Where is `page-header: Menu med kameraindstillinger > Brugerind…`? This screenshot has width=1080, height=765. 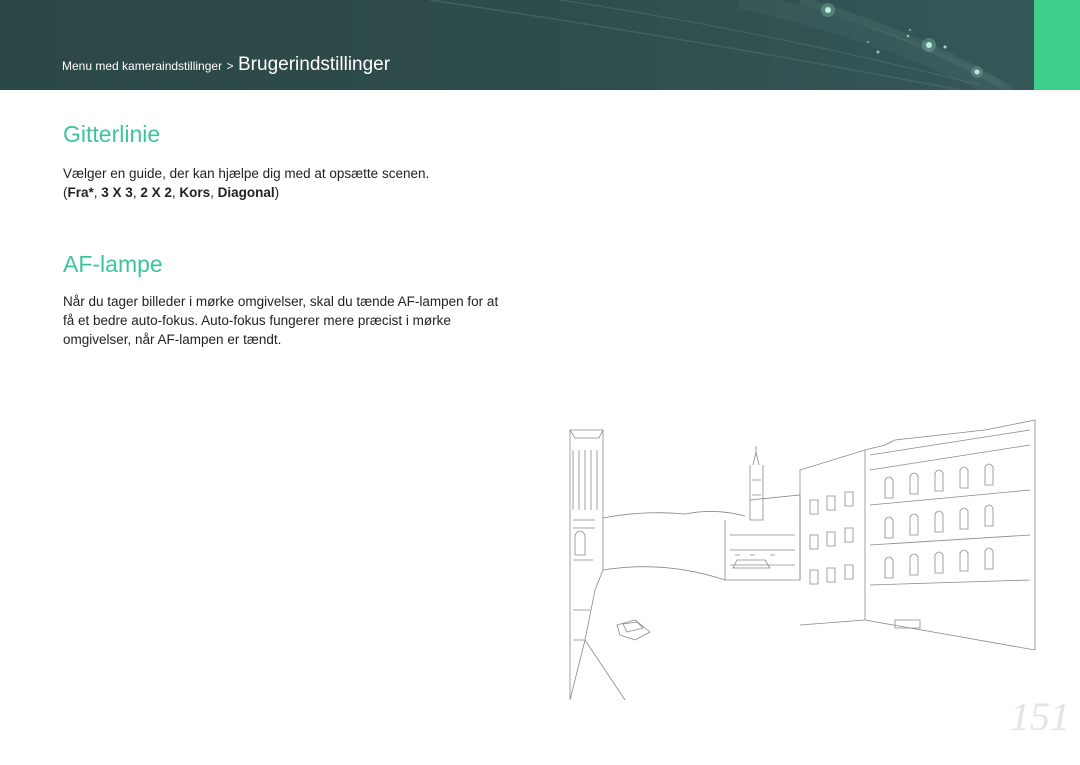 page-header: Menu med kameraindstillinger > Brugerind… is located at coordinates (540, 45).